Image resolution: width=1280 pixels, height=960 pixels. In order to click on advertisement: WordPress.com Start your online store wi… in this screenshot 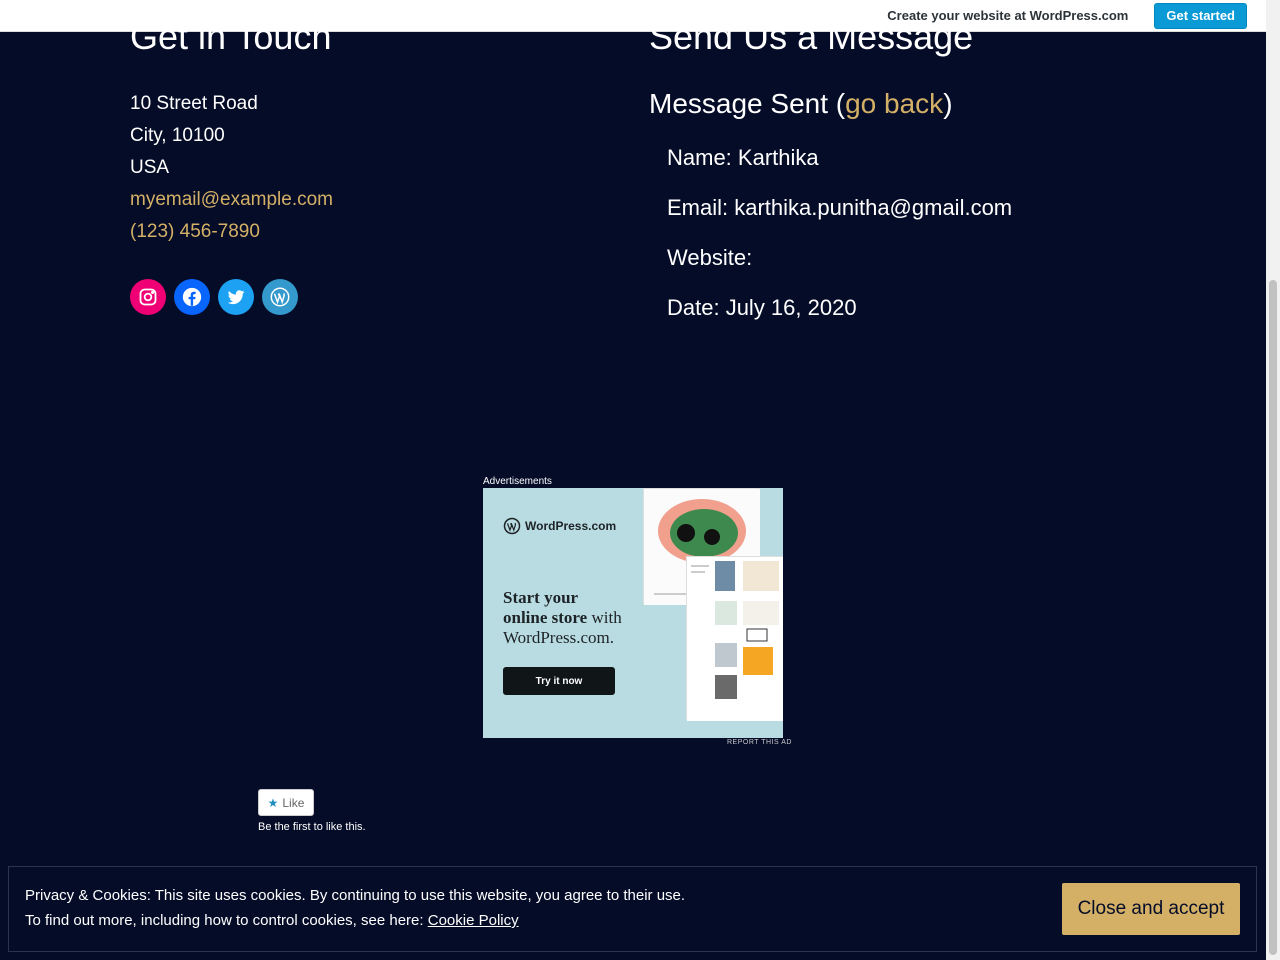, I will do `click(633, 613)`.